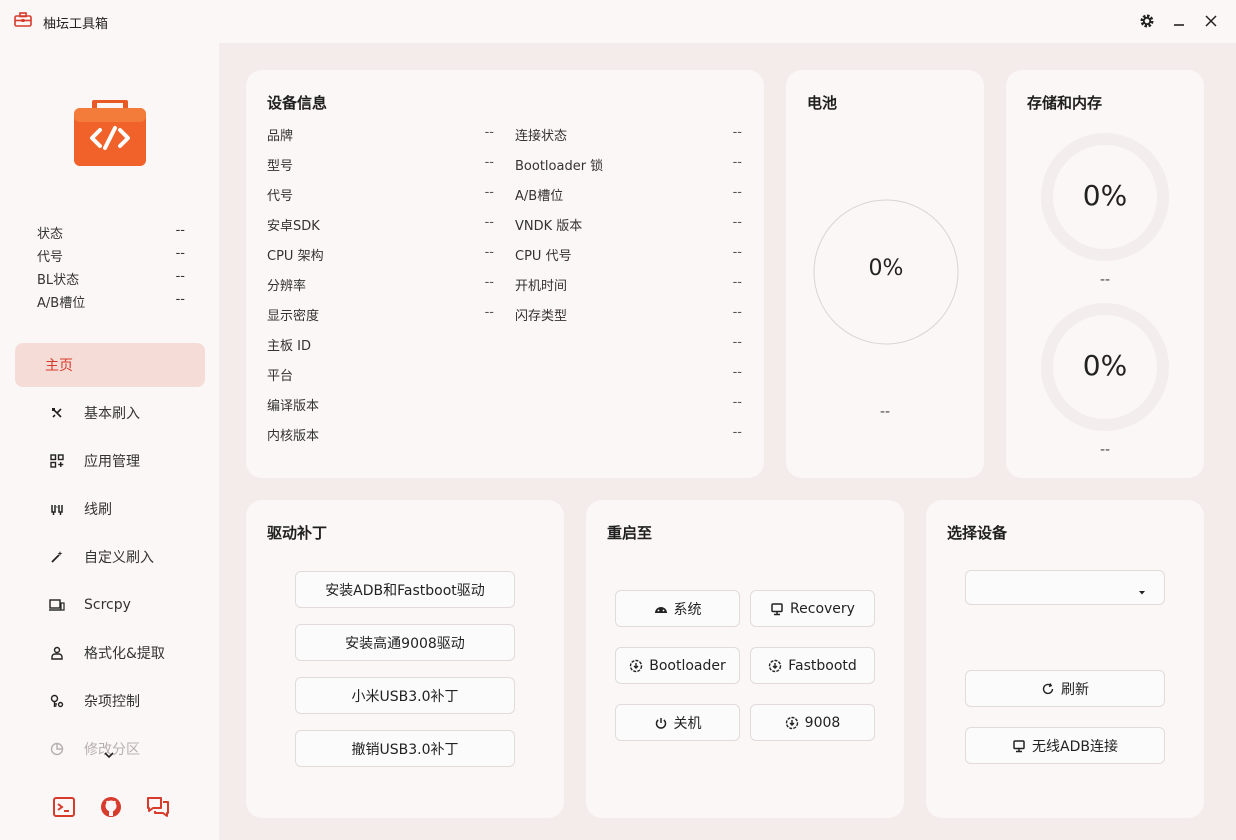 The image size is (1236, 840). What do you see at coordinates (1105, 195) in the screenshot?
I see `storage-percent: 0%` at bounding box center [1105, 195].